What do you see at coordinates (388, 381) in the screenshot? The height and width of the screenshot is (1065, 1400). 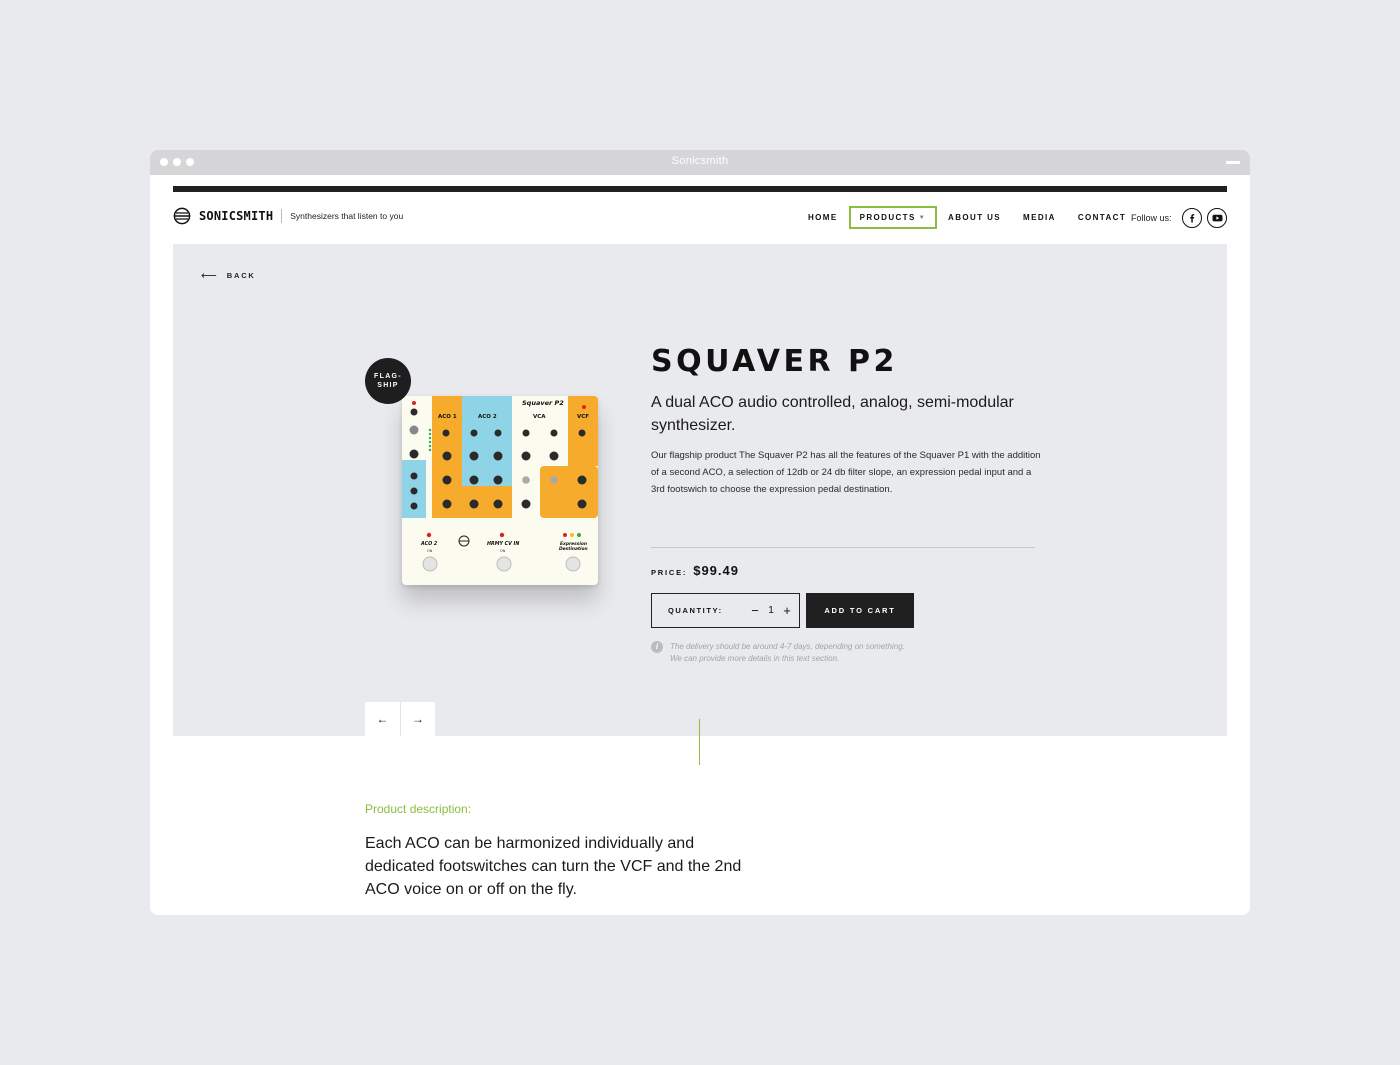 I see `flagship-badge: FLAG- SHIP` at bounding box center [388, 381].